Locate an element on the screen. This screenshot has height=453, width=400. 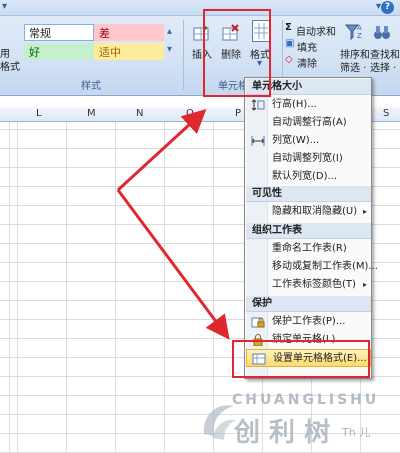
menu-item-label: 自动调整行高(A) is located at coordinates (309, 122).